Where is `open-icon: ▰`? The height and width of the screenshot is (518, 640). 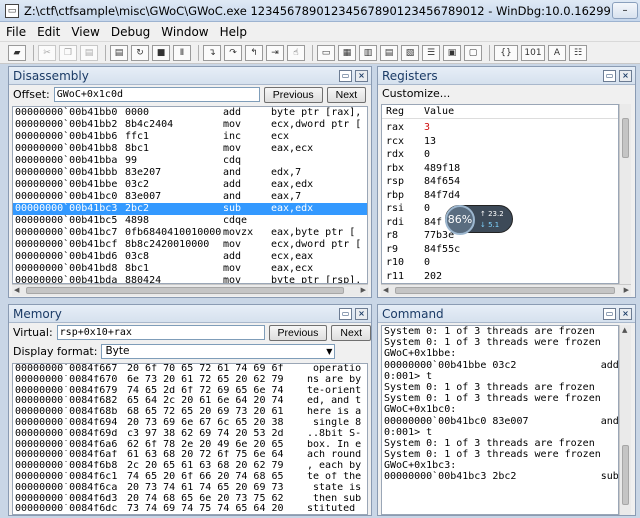 open-icon: ▰ is located at coordinates (17, 52).